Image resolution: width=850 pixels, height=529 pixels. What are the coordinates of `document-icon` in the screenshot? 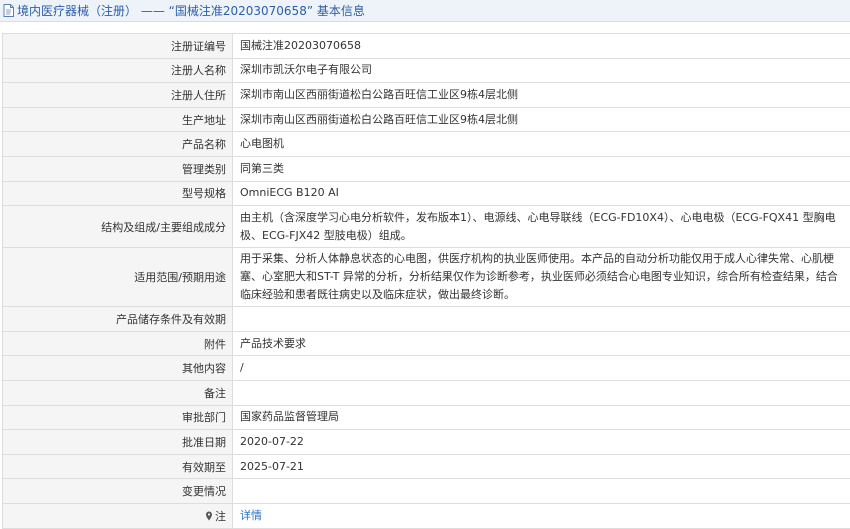 It's located at (8, 10).